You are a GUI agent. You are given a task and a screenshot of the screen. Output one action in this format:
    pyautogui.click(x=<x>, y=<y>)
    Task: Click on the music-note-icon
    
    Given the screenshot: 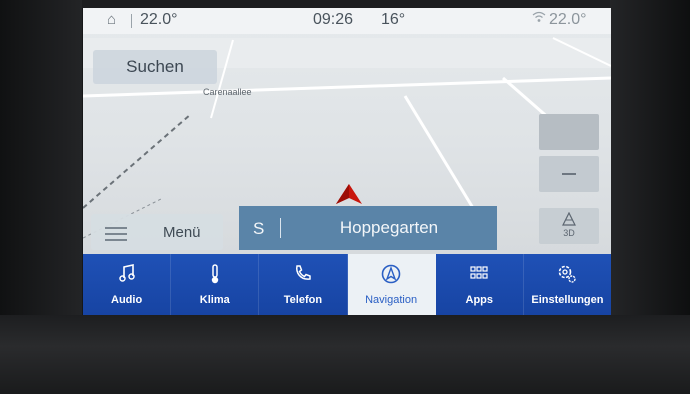 What is the action you would take?
    pyautogui.click(x=126, y=274)
    